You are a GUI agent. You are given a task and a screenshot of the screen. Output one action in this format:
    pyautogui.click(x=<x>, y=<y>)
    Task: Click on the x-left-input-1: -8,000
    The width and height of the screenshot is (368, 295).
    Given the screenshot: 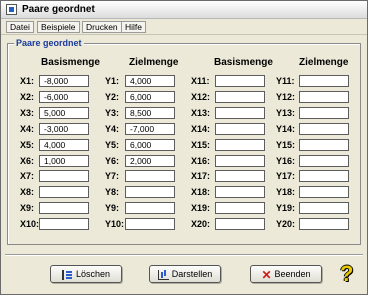 What is the action you would take?
    pyautogui.click(x=64, y=81)
    